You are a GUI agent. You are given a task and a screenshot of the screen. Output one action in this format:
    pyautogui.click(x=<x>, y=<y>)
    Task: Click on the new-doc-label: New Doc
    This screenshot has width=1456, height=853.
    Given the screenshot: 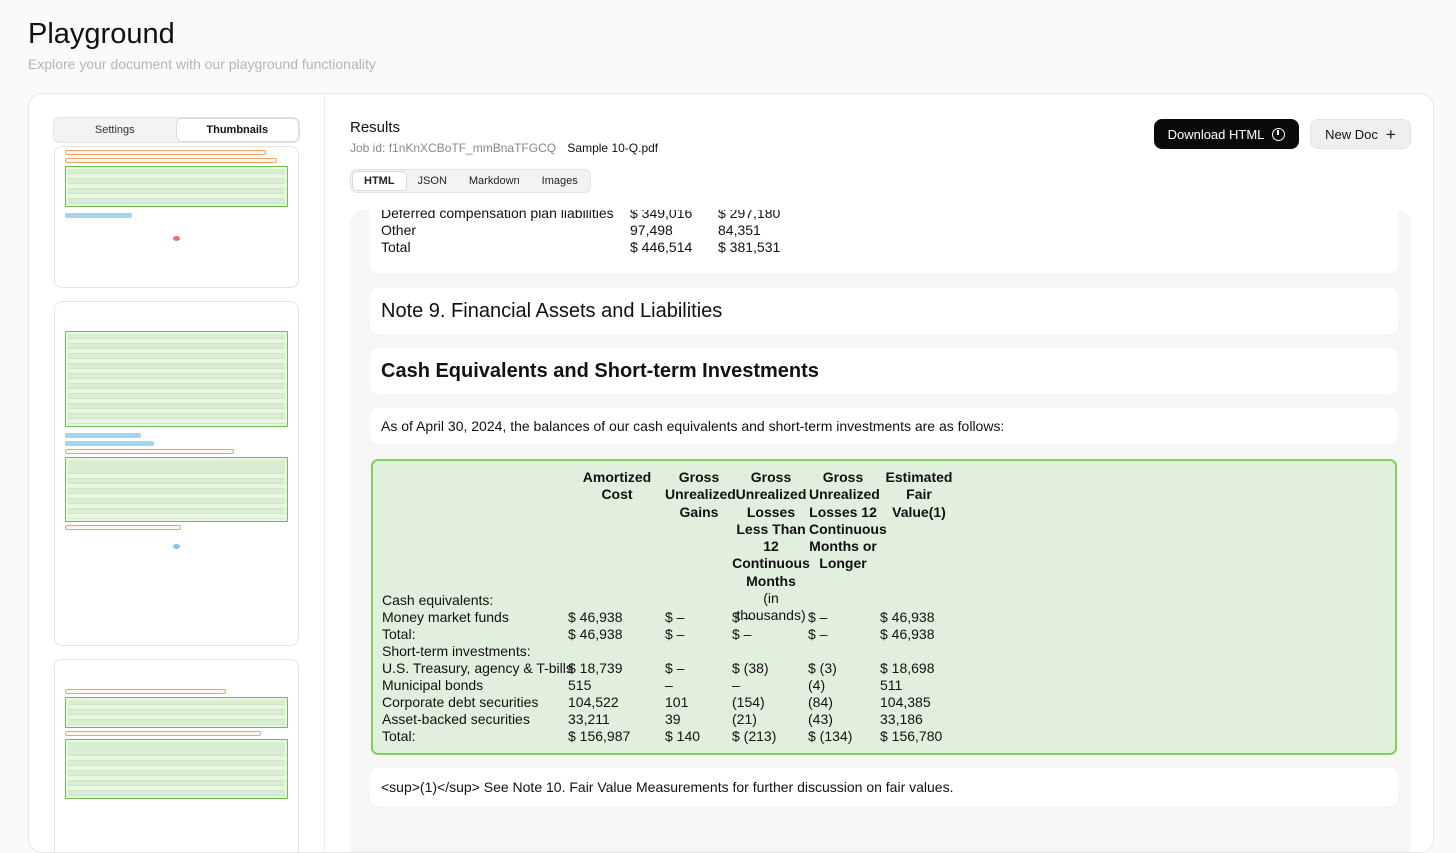 What is the action you would take?
    pyautogui.click(x=1351, y=134)
    